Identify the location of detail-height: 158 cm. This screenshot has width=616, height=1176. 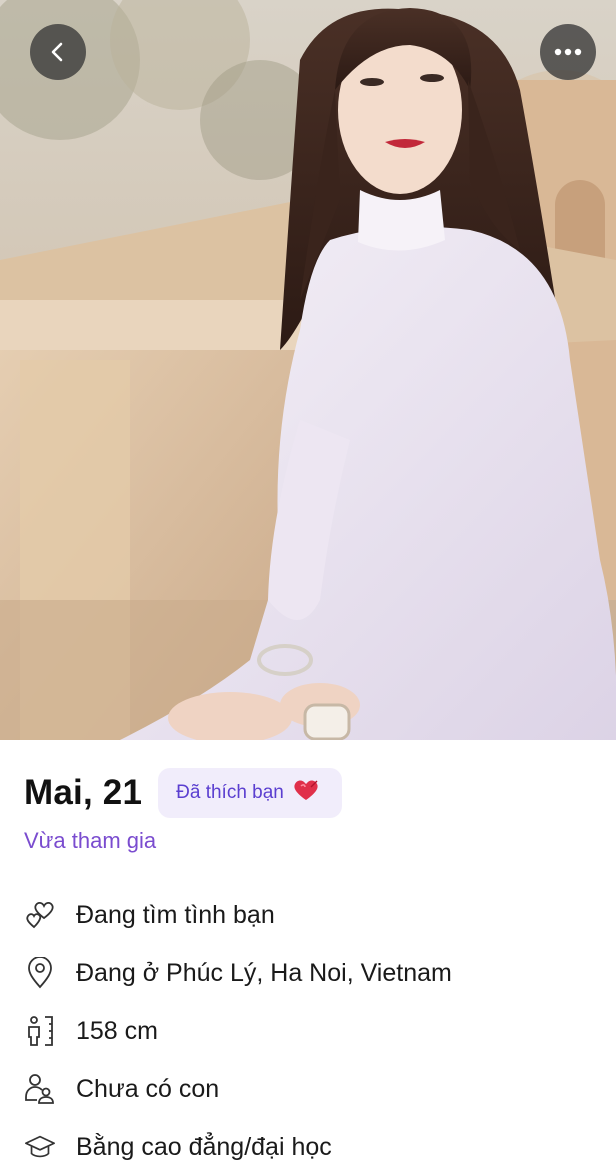
(309, 1031).